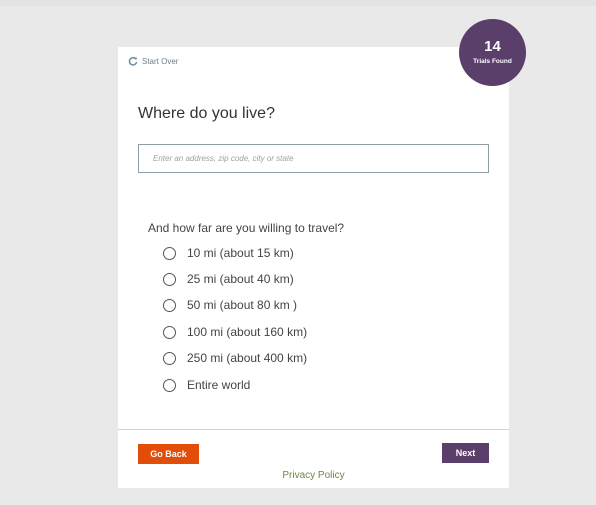 This screenshot has width=596, height=505. Describe the element at coordinates (313, 475) in the screenshot. I see `privacy-policy-link: Privacy Policy` at that location.